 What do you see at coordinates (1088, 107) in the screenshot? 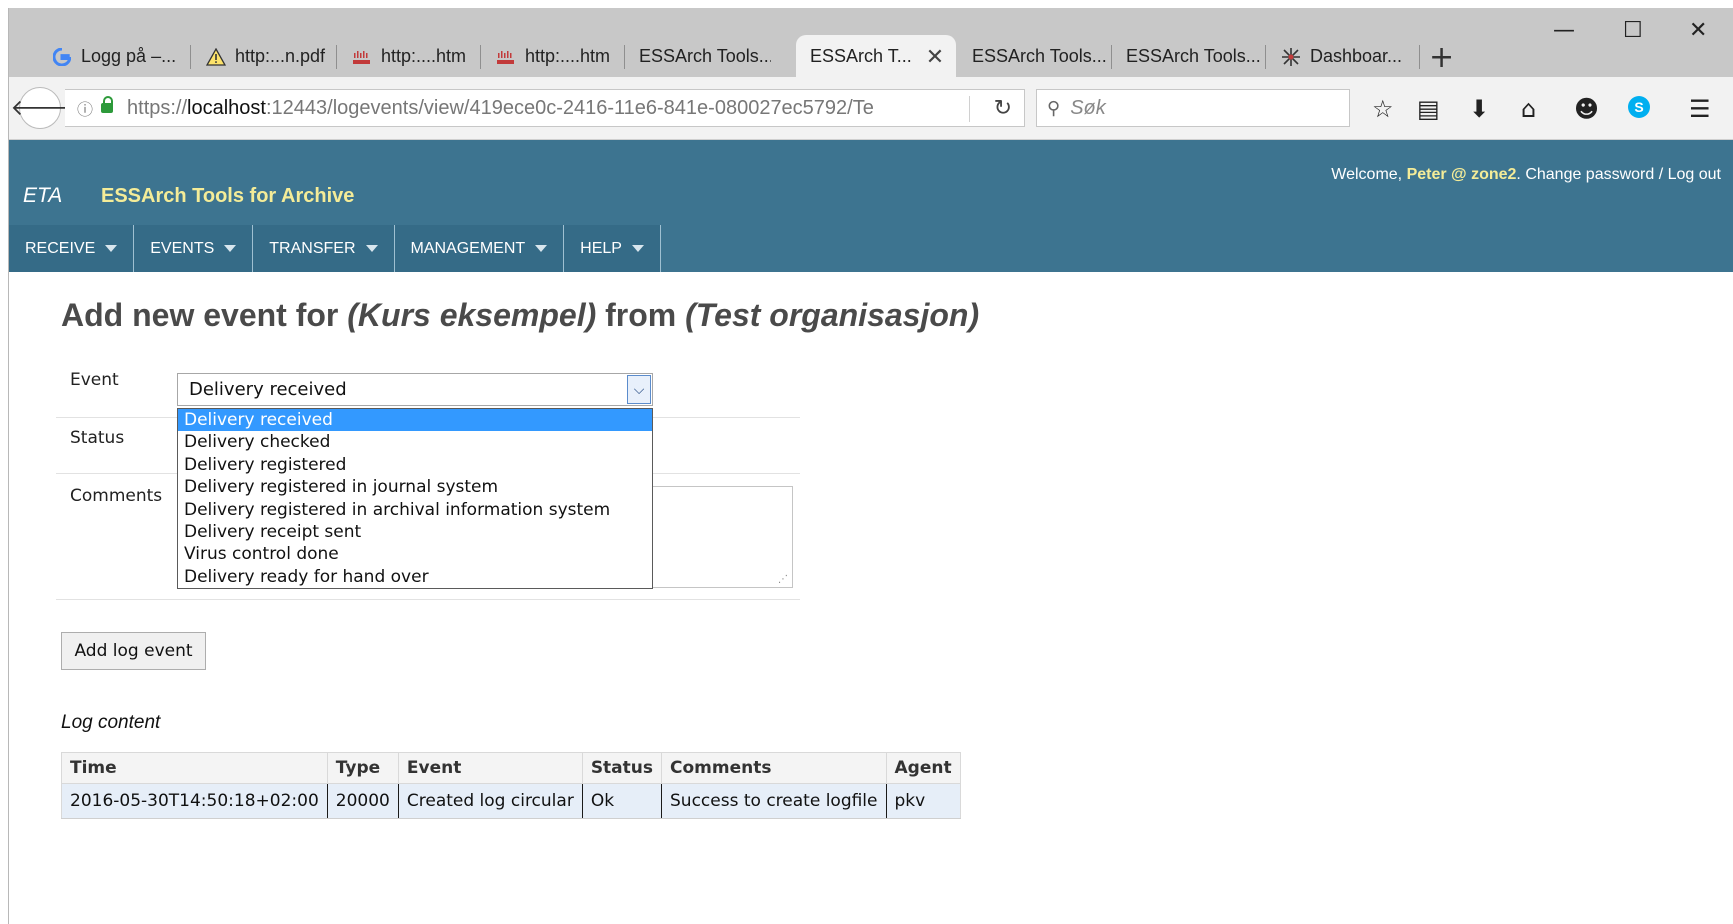
I see `search-placeholder: Søk` at bounding box center [1088, 107].